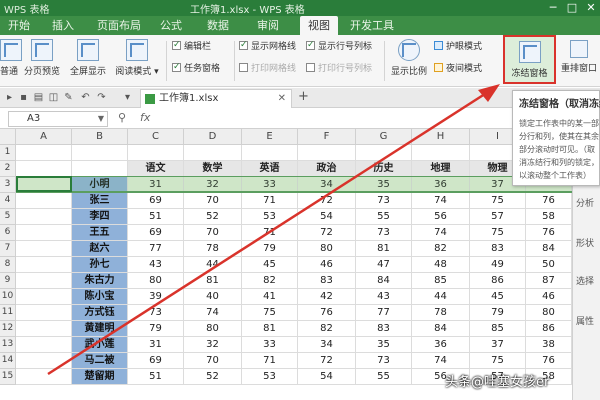  I want to click on grid-cell: 83, so click(498, 249).